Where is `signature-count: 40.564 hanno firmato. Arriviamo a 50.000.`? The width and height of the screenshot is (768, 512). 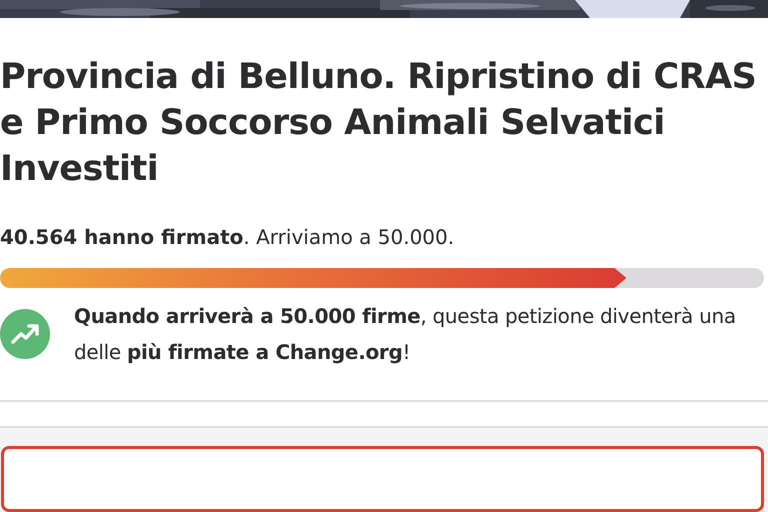 signature-count: 40.564 hanno firmato. Arriviamo a 50.000. is located at coordinates (228, 237).